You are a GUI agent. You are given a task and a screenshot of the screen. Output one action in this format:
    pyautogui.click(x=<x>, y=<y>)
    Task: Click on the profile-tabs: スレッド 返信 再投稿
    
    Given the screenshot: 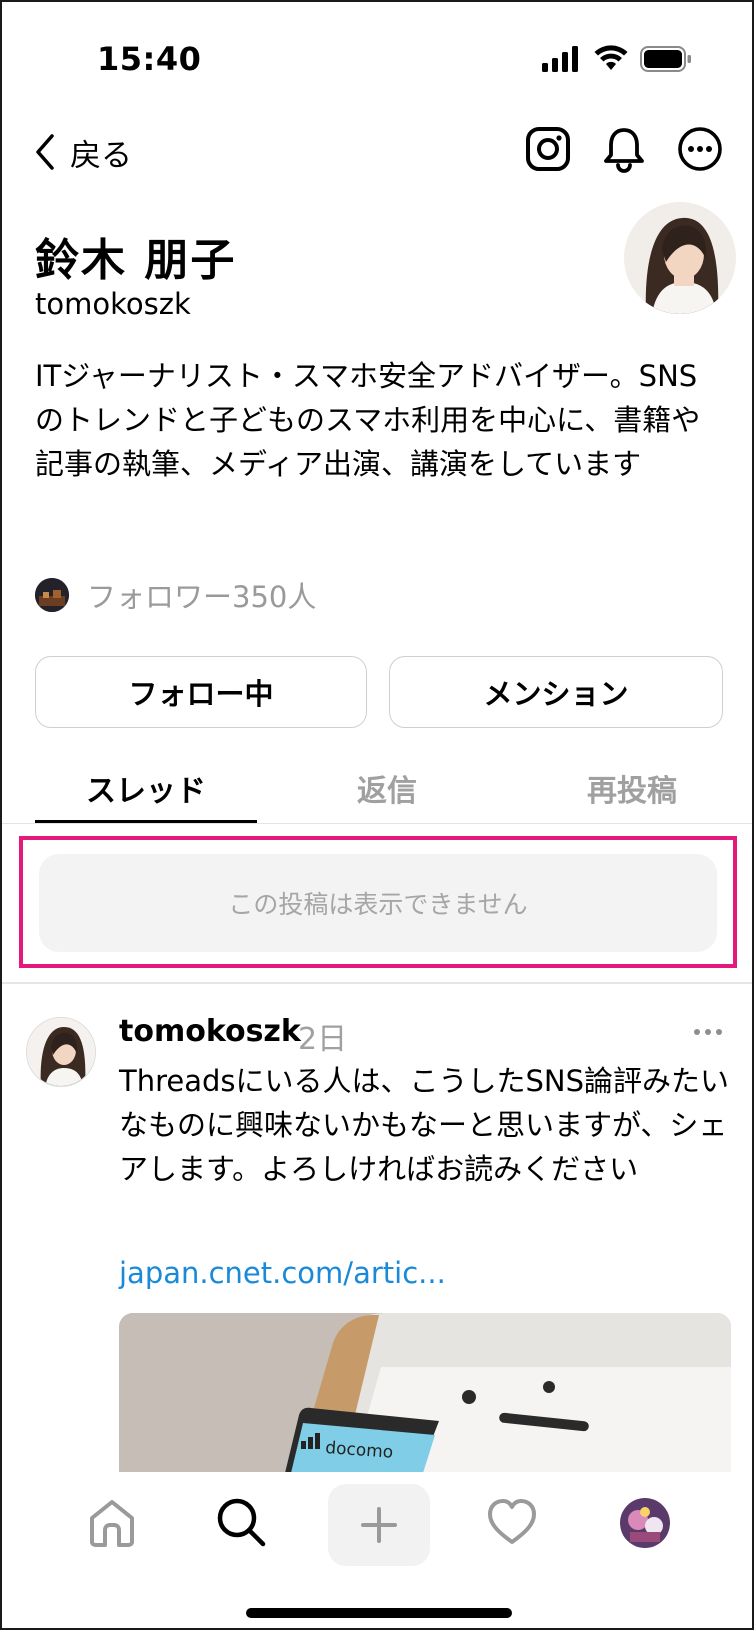 What is the action you would take?
    pyautogui.click(x=377, y=793)
    